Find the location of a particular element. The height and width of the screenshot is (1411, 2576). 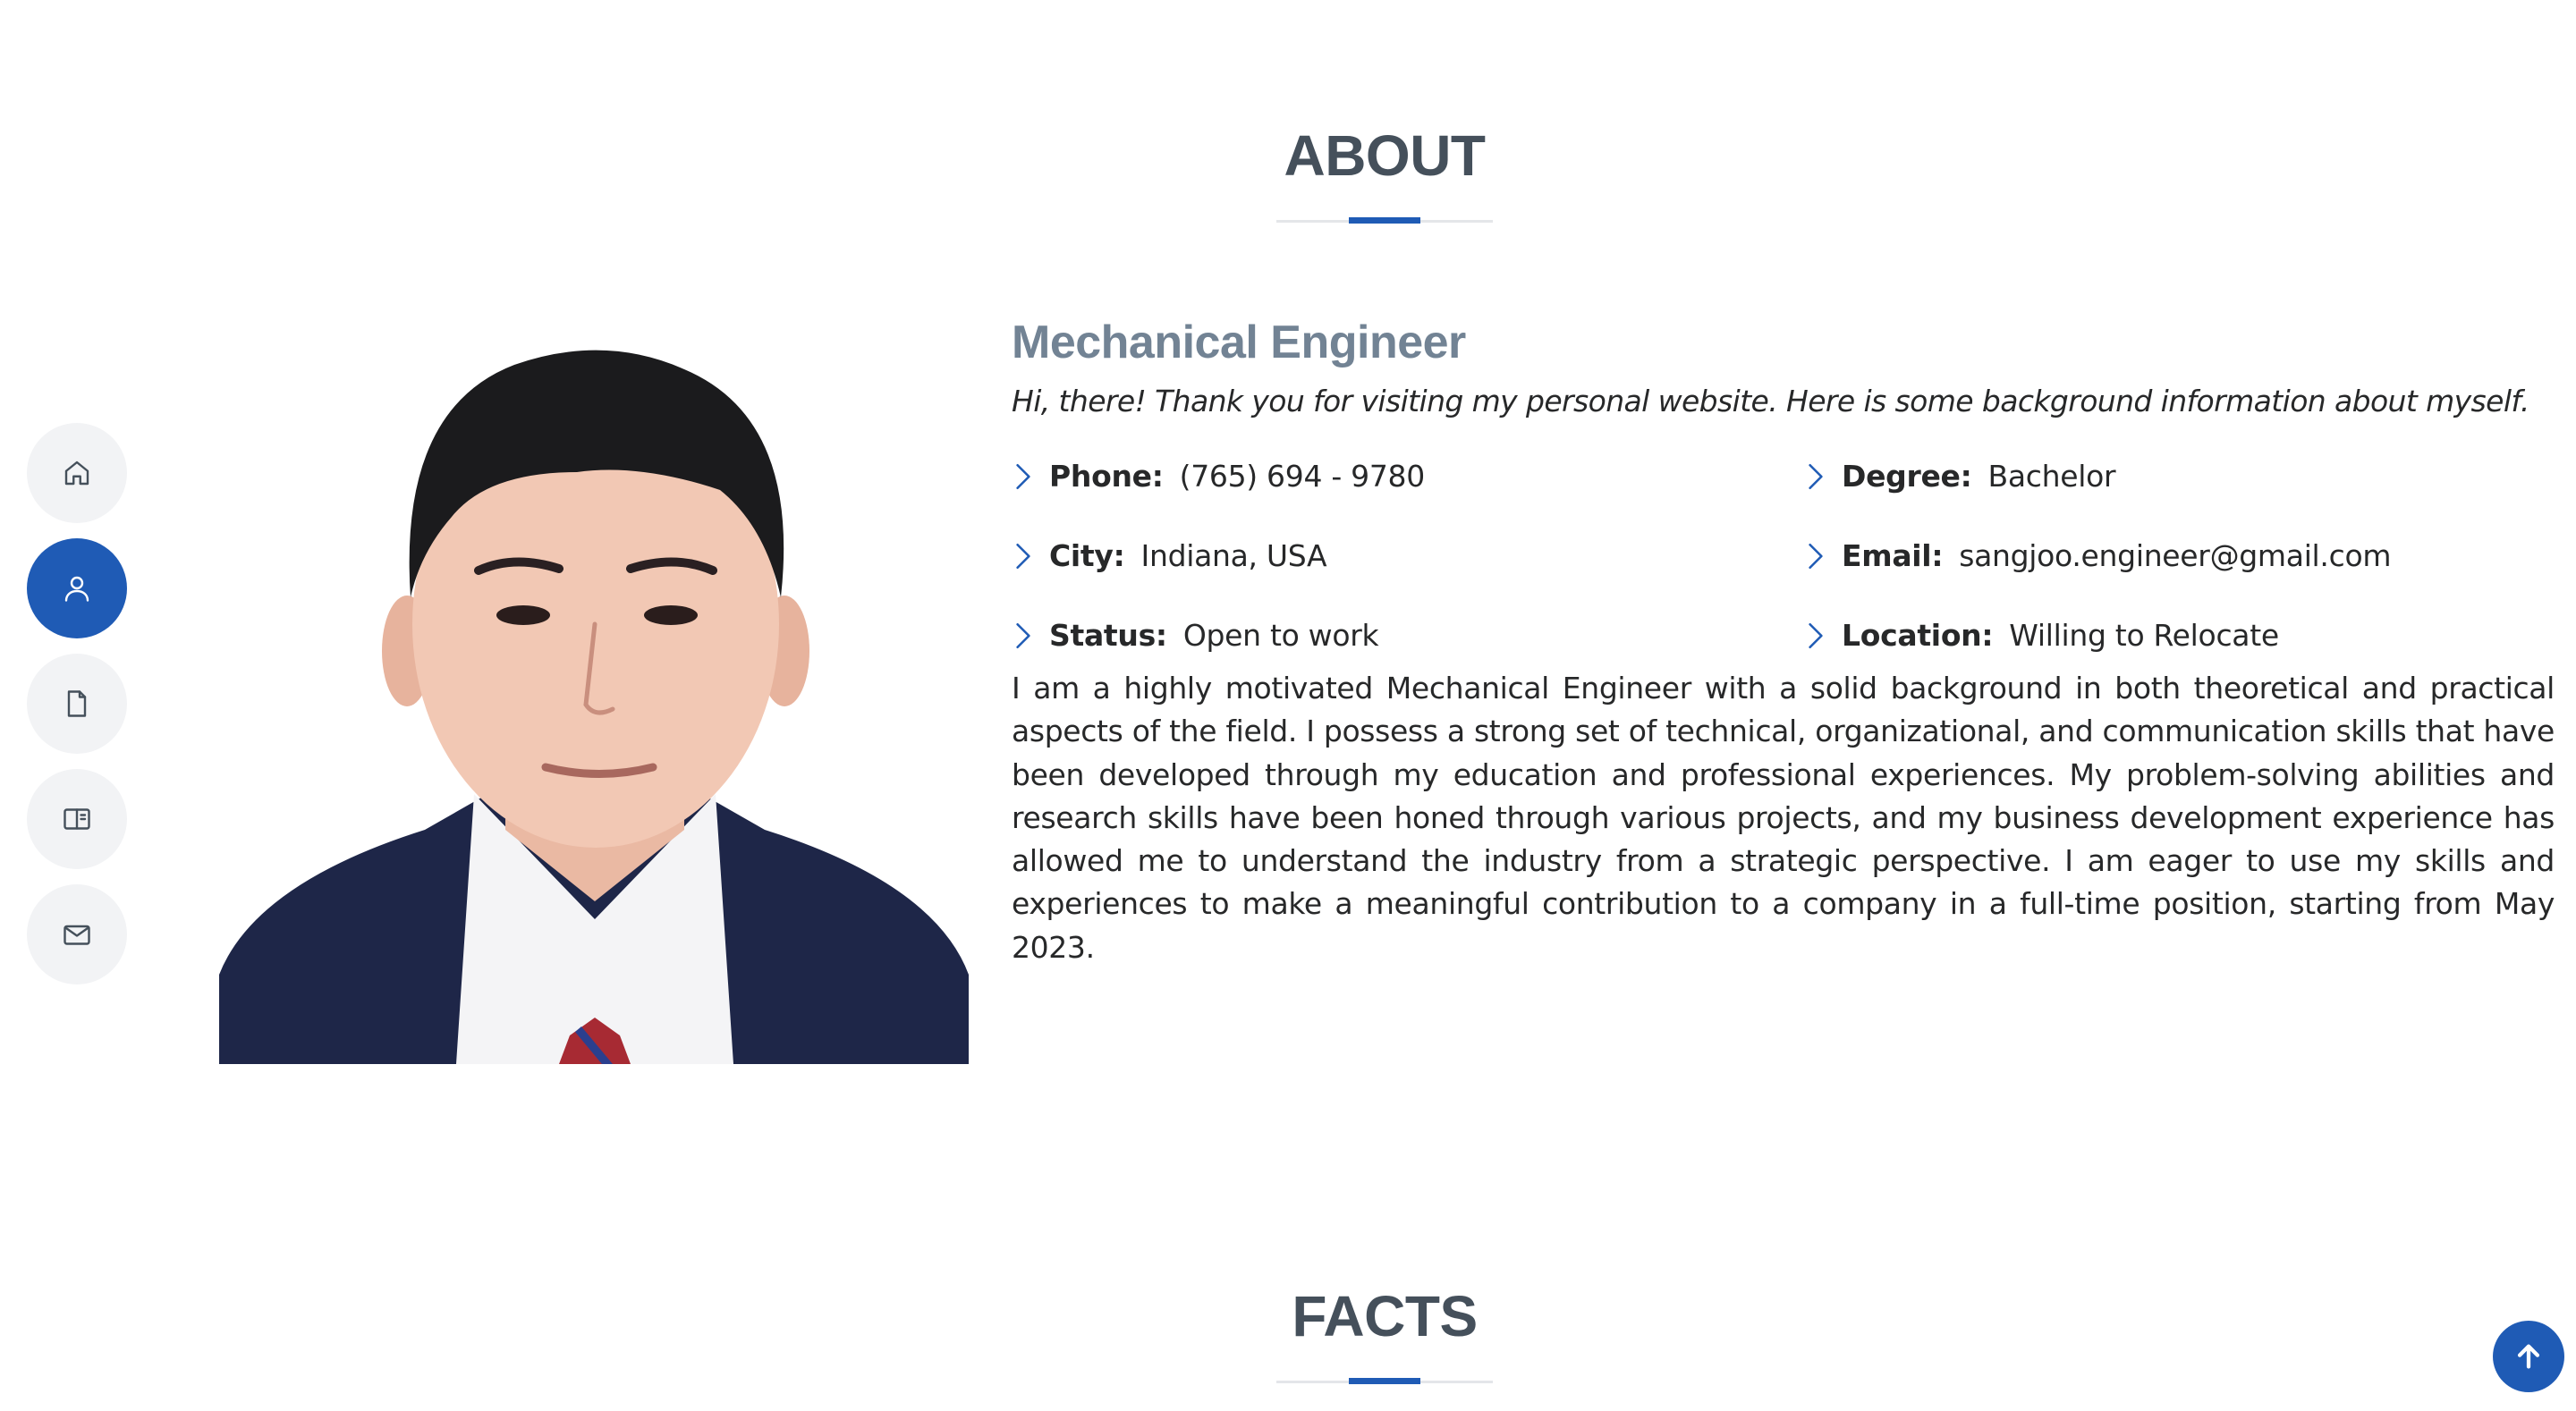

back-to-top-button is located at coordinates (2528, 1356).